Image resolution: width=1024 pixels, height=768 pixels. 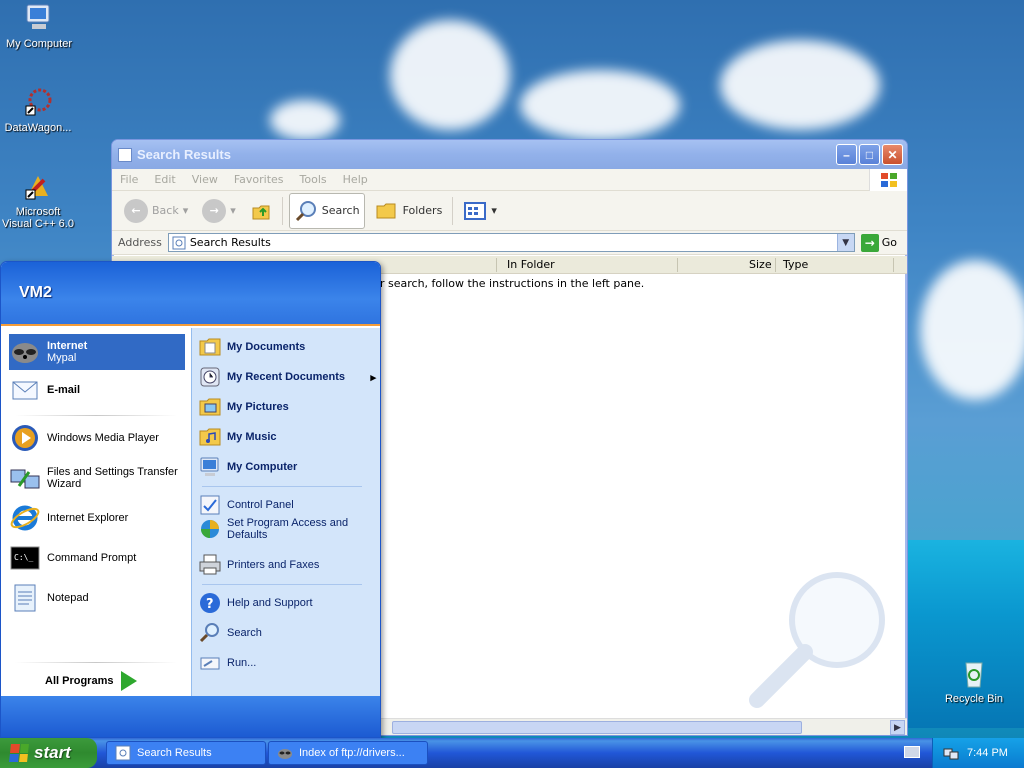 I want to click on start-item-my-music: My Music, so click(x=287, y=437).